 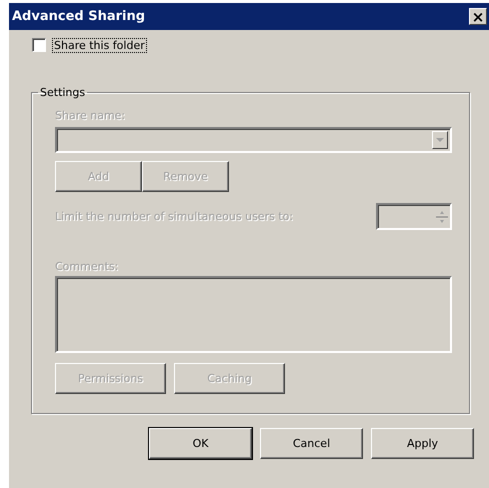 What do you see at coordinates (478, 16) in the screenshot?
I see `close-button: ×` at bounding box center [478, 16].